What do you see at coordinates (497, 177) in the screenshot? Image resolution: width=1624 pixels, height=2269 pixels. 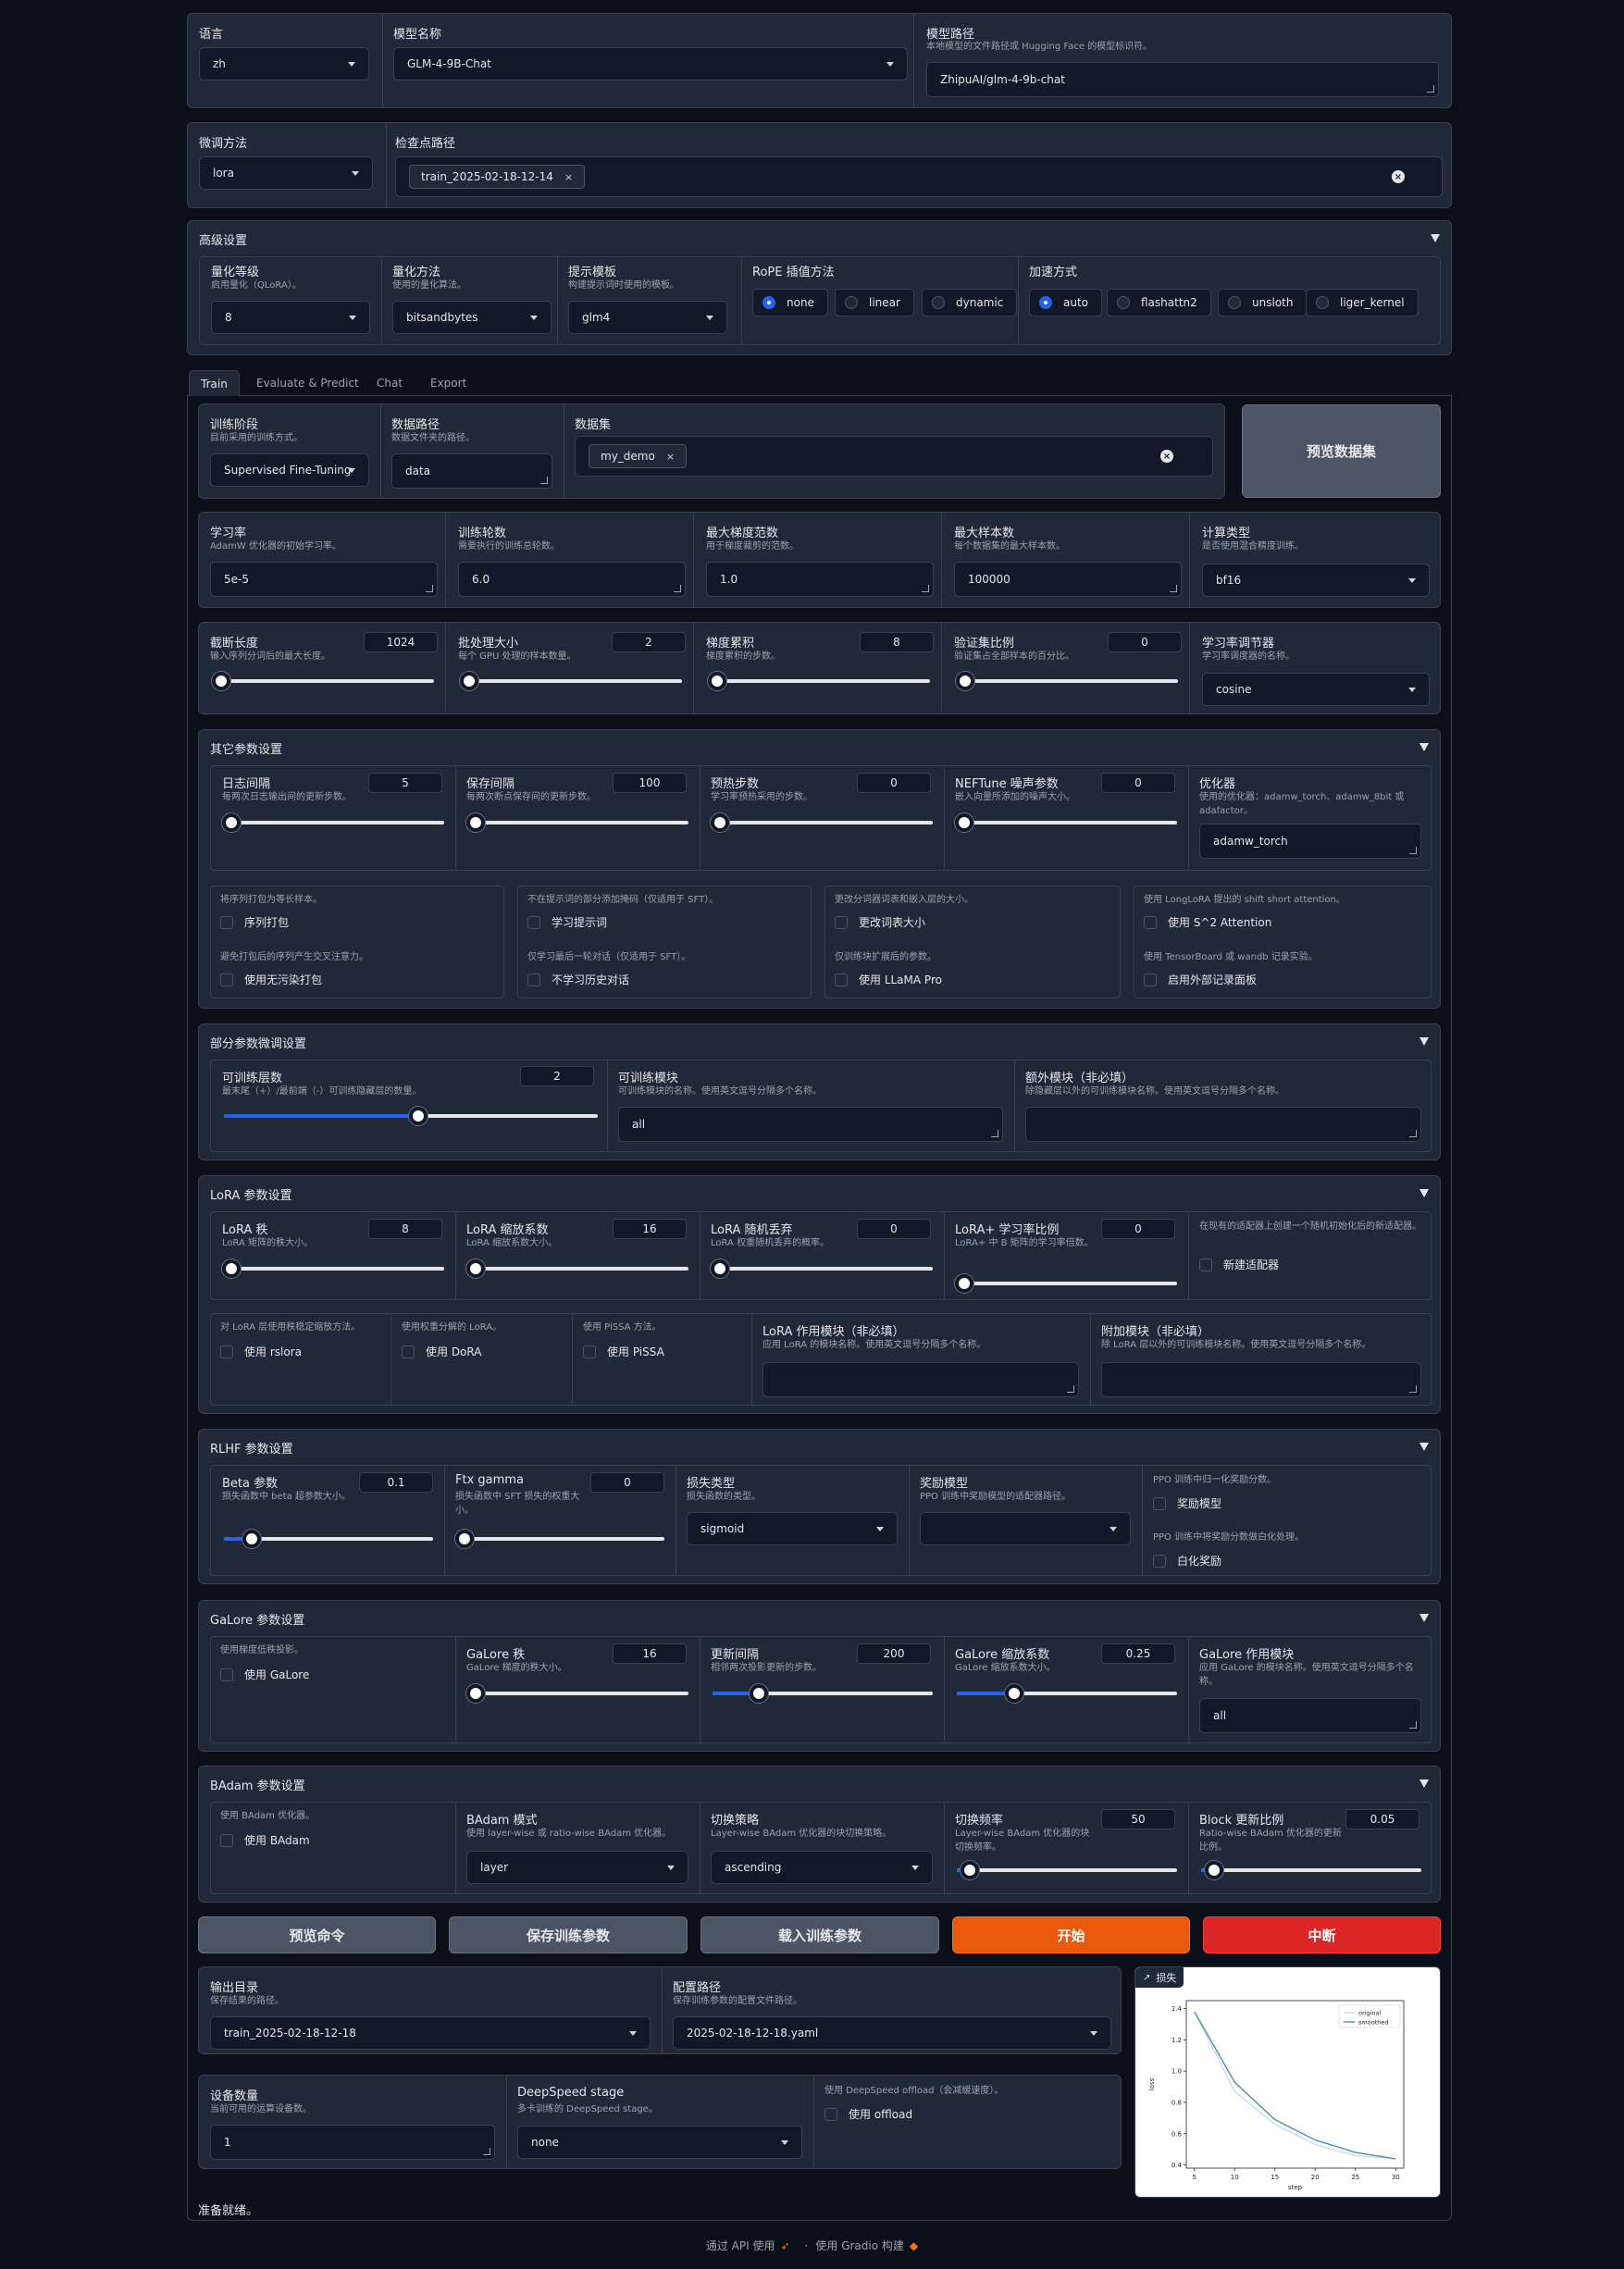 I see `checkpoint-chip: train_2025-02-18-12-14 ×` at bounding box center [497, 177].